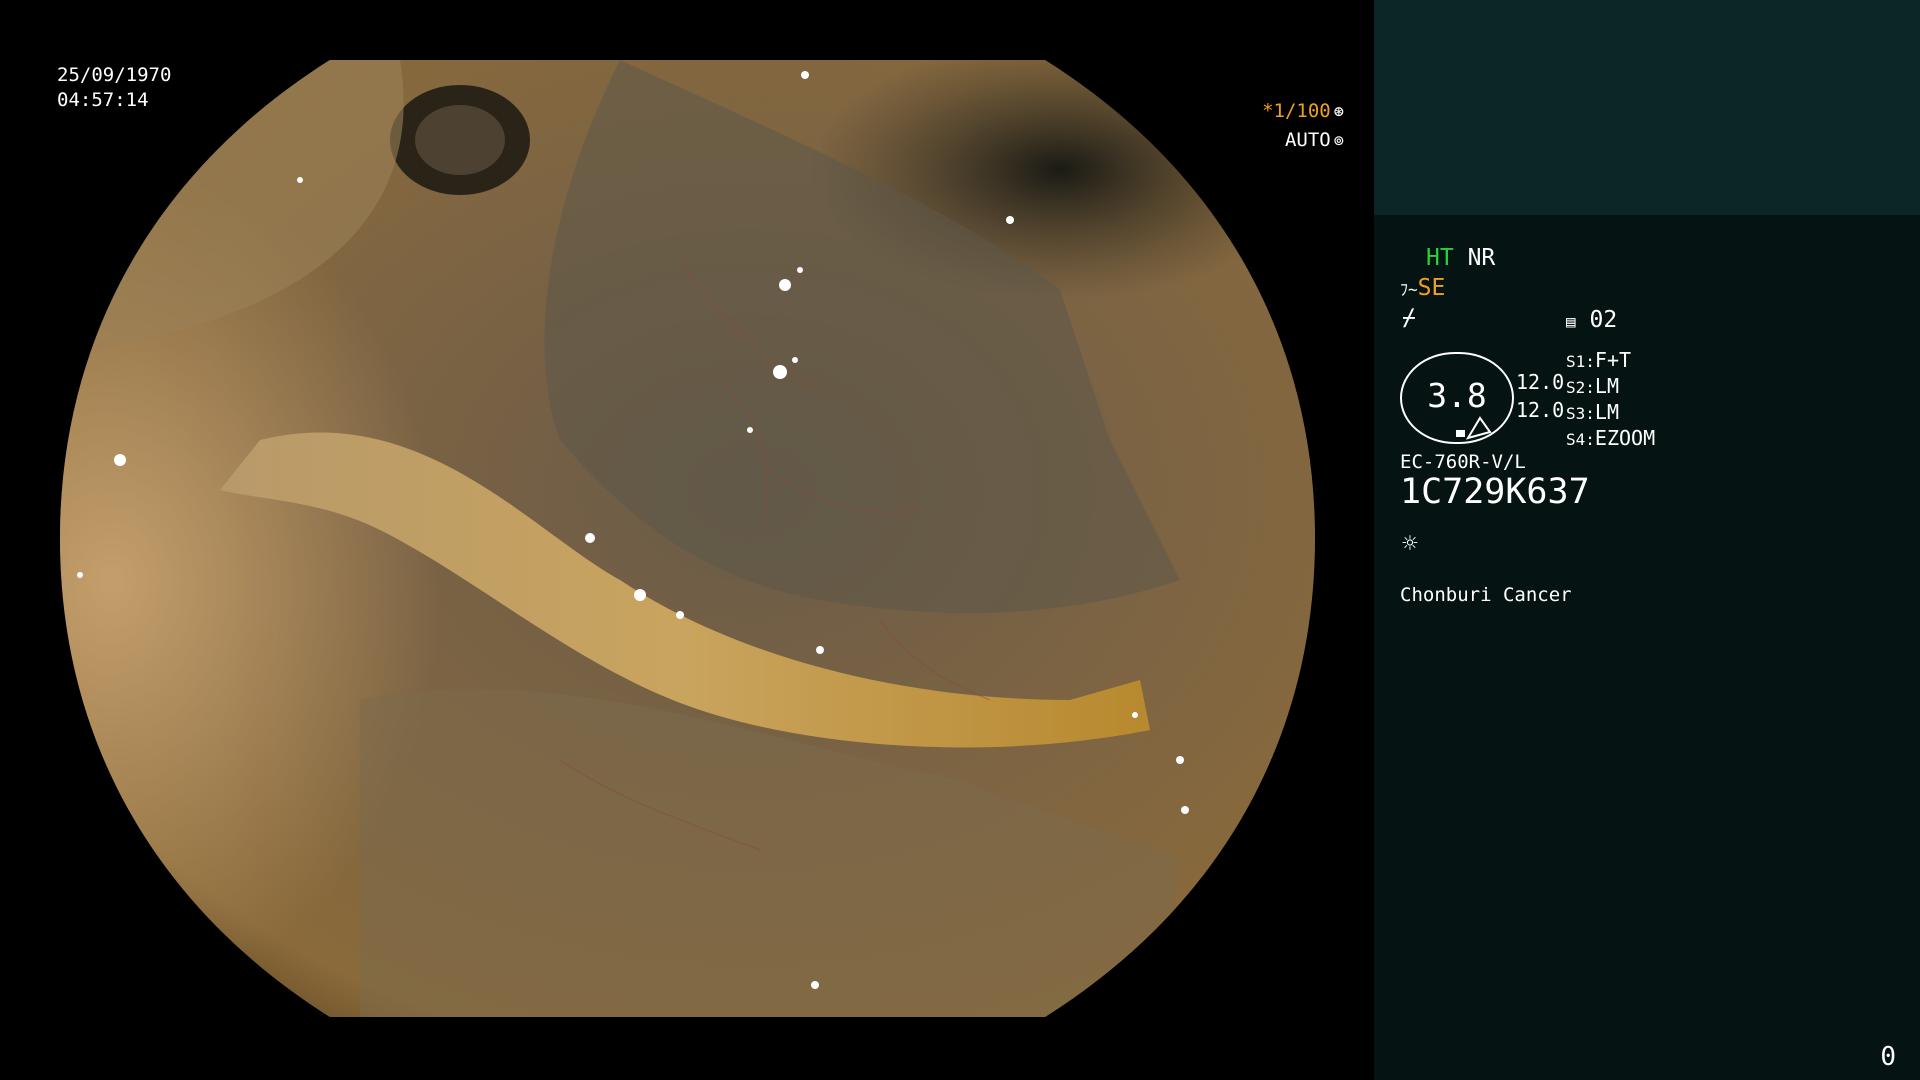 The width and height of the screenshot is (1920, 1080). What do you see at coordinates (1338, 141) in the screenshot?
I see `iris-icon: ⊚` at bounding box center [1338, 141].